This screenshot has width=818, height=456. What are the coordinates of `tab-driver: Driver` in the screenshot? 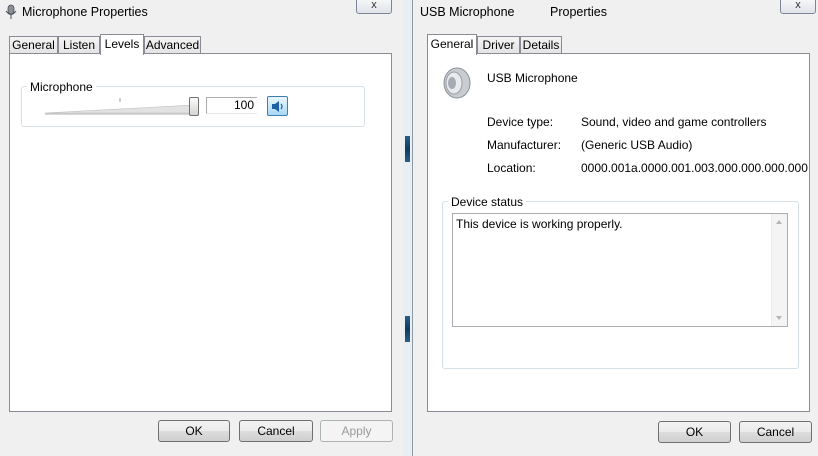 It's located at (498, 44).